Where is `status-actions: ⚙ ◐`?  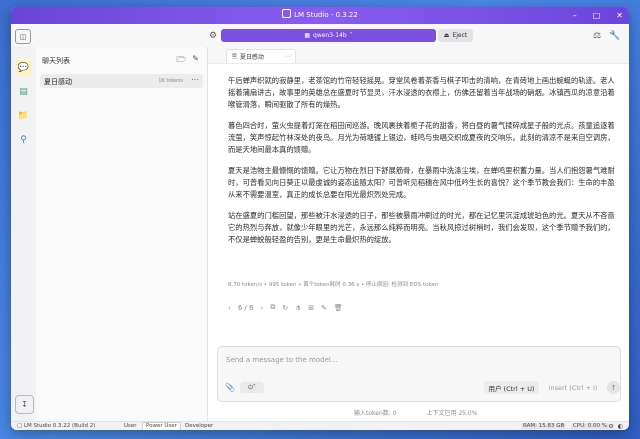
status-actions: ⚙ ◐ is located at coordinates (615, 426).